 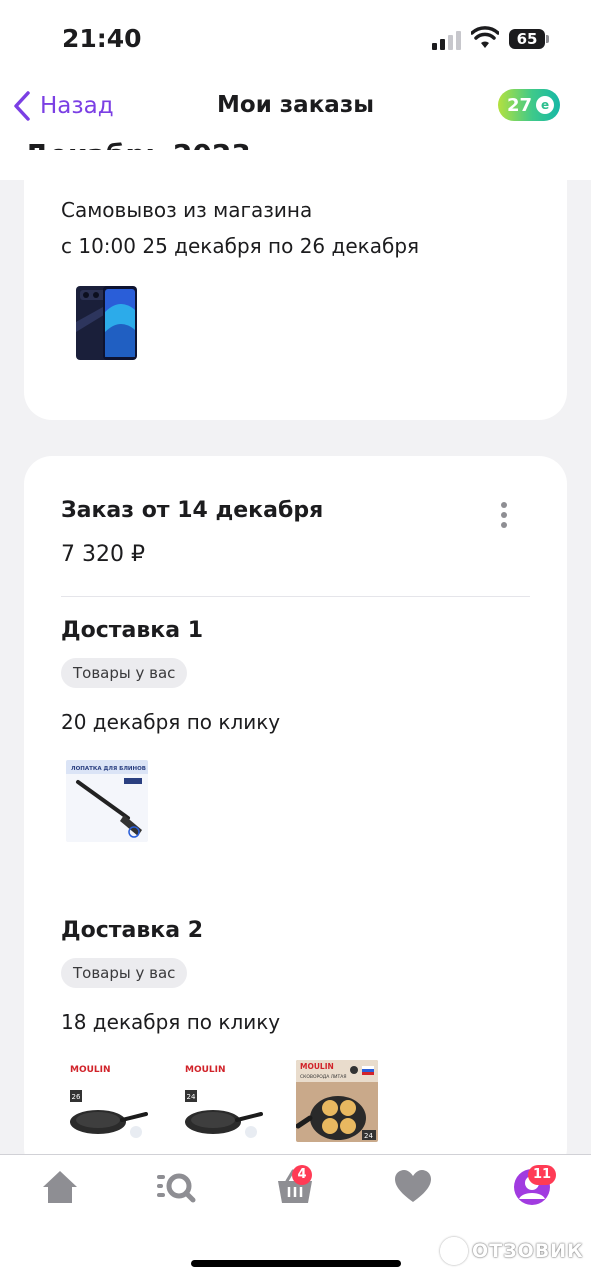 What do you see at coordinates (132, 630) in the screenshot?
I see `delivery-1-title: Доставка 1` at bounding box center [132, 630].